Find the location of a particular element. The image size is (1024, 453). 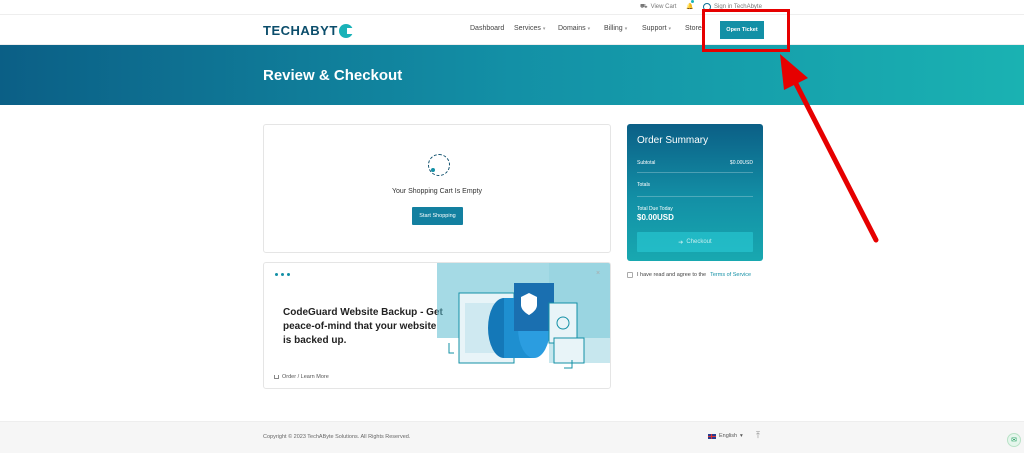

top-utility-bar: ⛟ View Cart 🔔 Sign in TechAbyte is located at coordinates (512, 7).